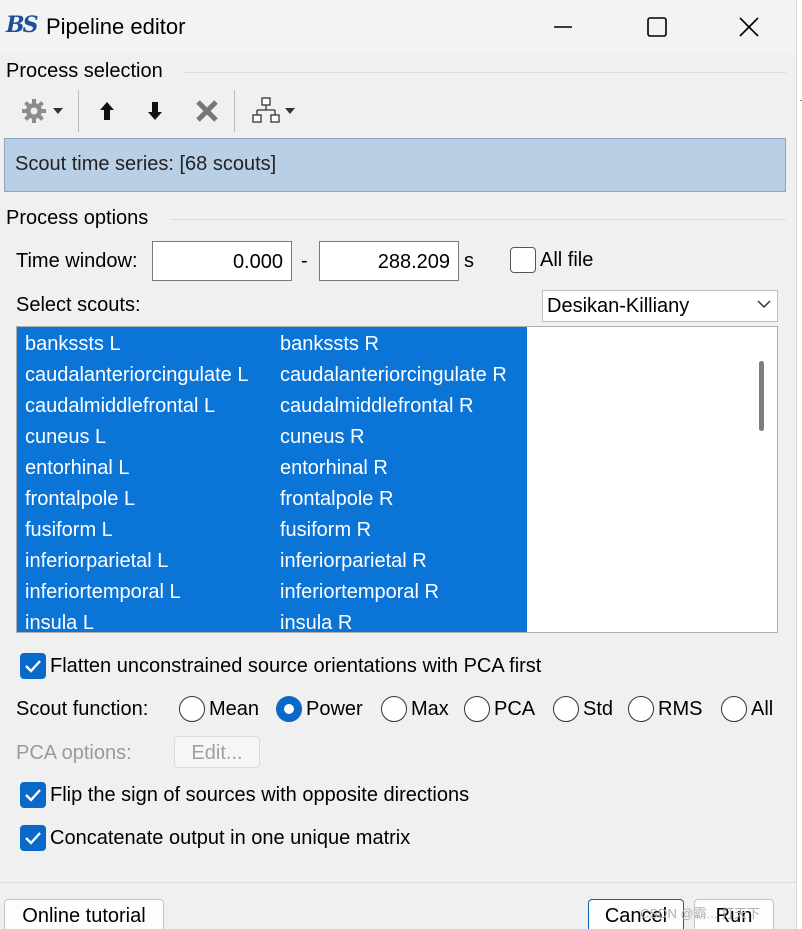 This screenshot has height=929, width=802. Describe the element at coordinates (353, 561) in the screenshot. I see `list-item: inferiorparietal R` at that location.